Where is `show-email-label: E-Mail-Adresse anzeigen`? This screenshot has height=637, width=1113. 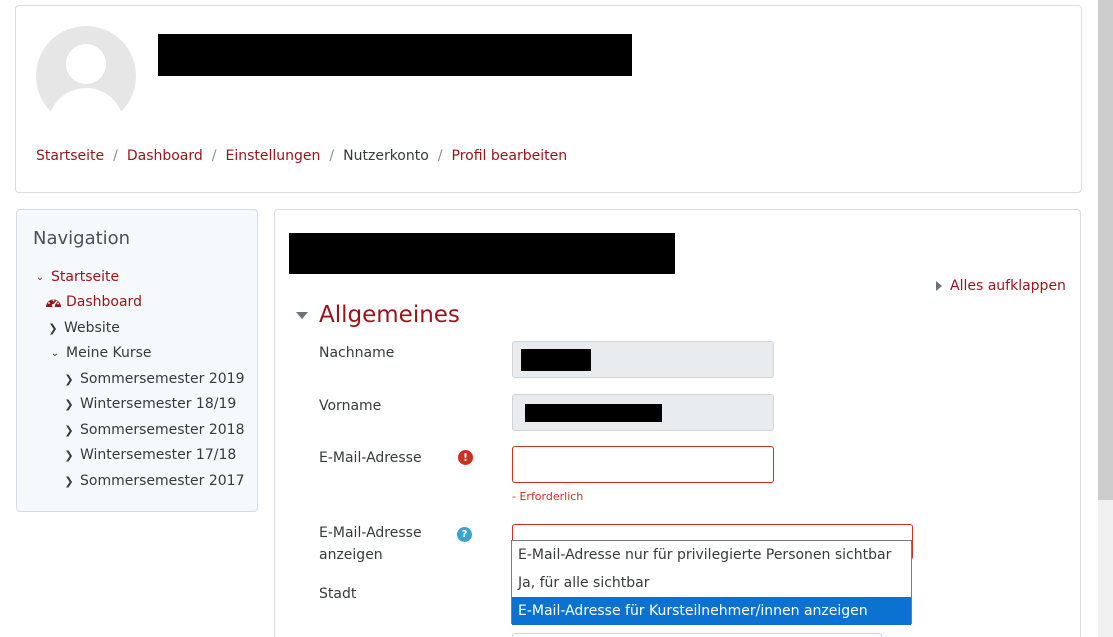
show-email-label: E-Mail-Adresse anzeigen is located at coordinates (370, 544).